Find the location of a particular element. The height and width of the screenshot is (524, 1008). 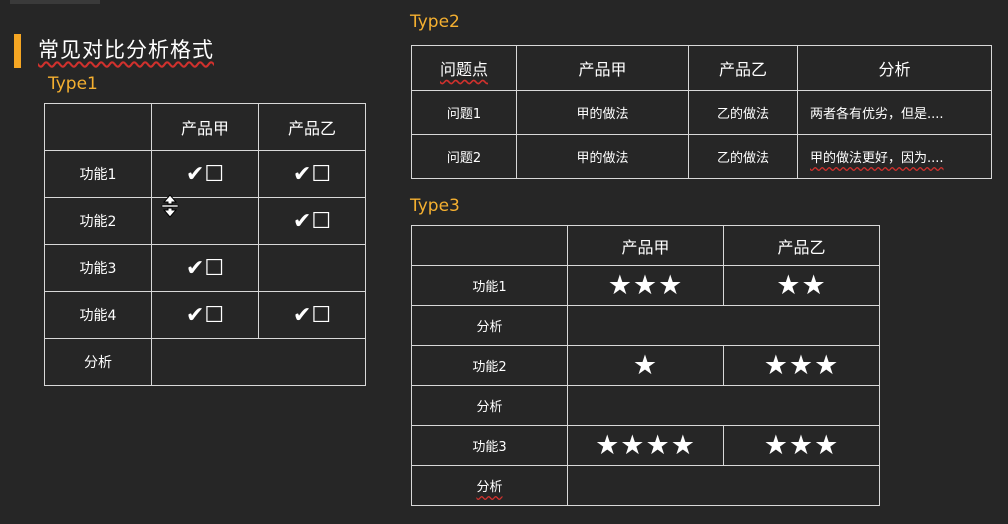

table-row: 功能1 ✔☐ ✔☐ is located at coordinates (205, 174).